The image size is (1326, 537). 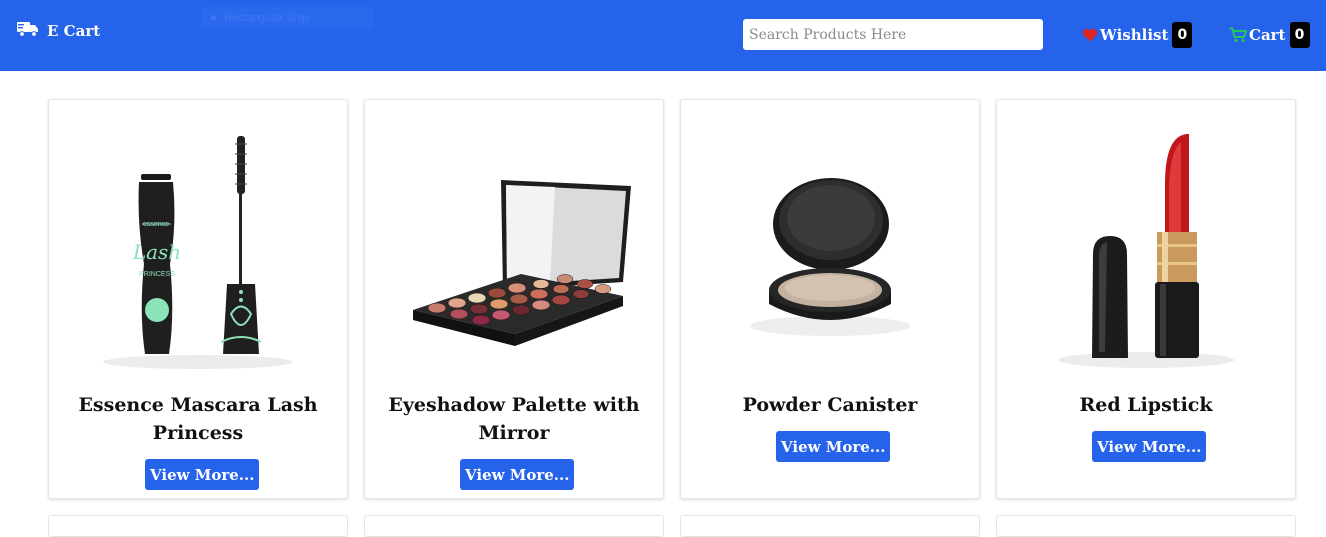 I want to click on snip-tool-overlay: Rectangular Snip, so click(x=287, y=17).